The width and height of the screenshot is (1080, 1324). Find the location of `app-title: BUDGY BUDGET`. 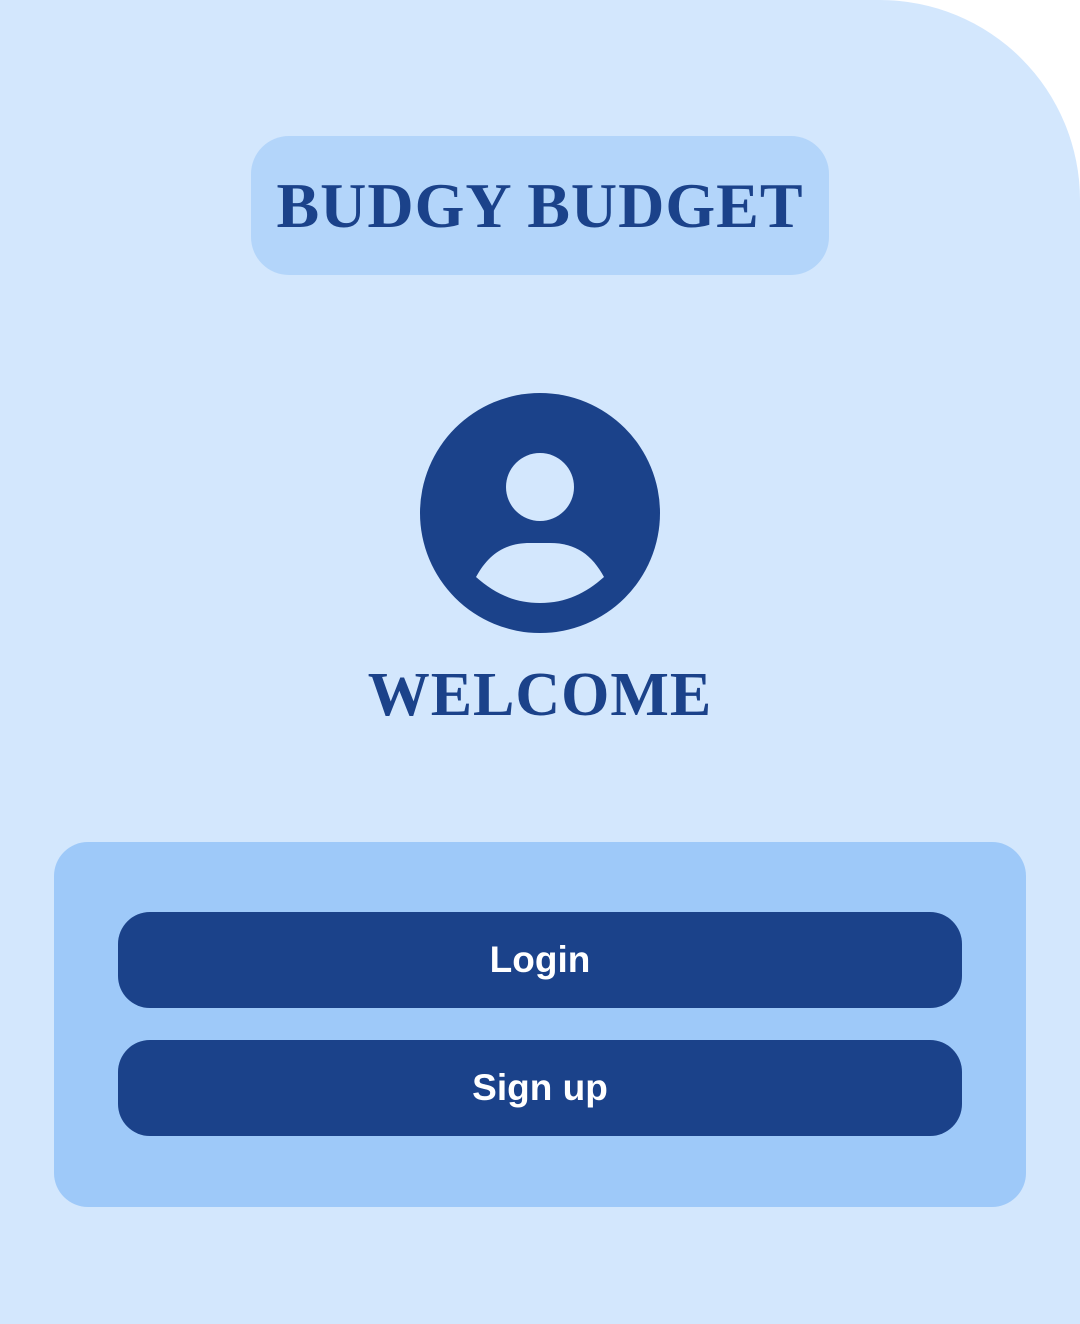

app-title: BUDGY BUDGET is located at coordinates (540, 205).